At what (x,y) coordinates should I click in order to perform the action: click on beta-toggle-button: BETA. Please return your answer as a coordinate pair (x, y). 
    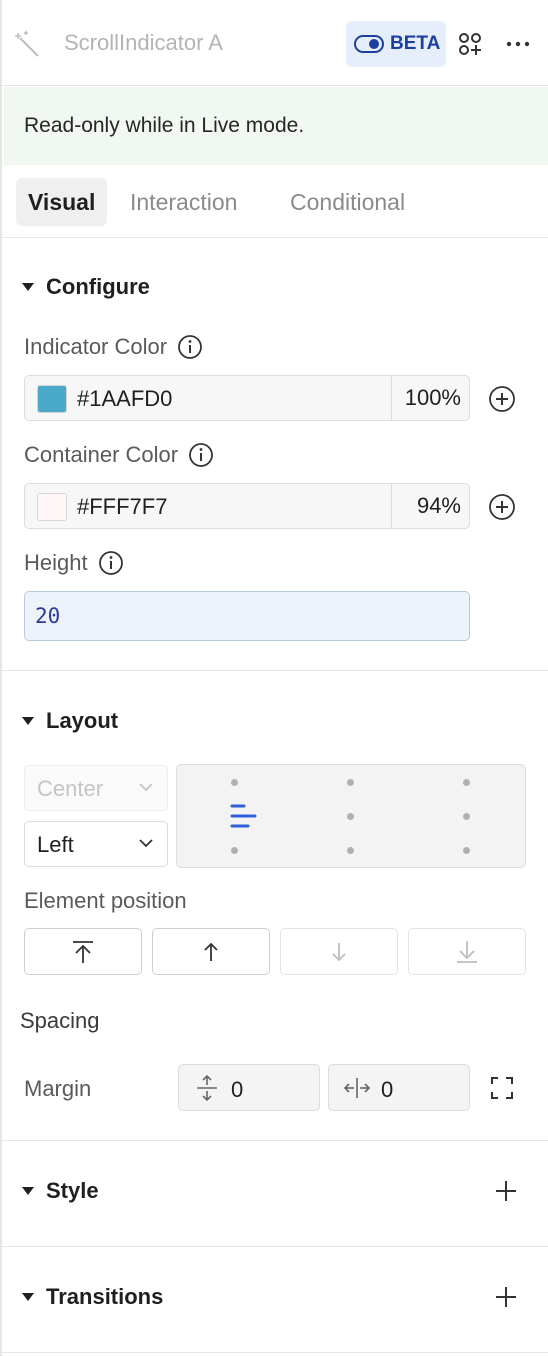
    Looking at the image, I should click on (396, 44).